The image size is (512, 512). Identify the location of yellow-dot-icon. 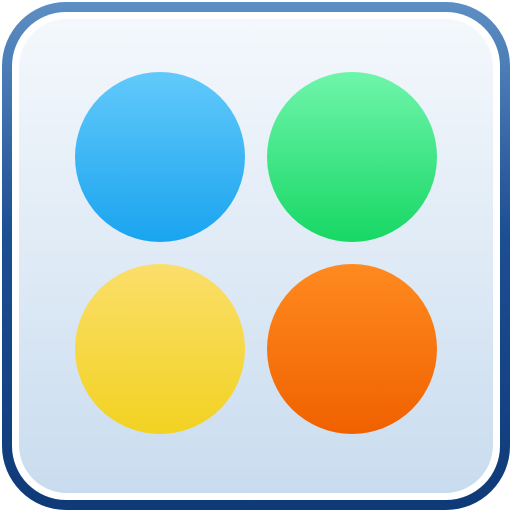
(160, 349).